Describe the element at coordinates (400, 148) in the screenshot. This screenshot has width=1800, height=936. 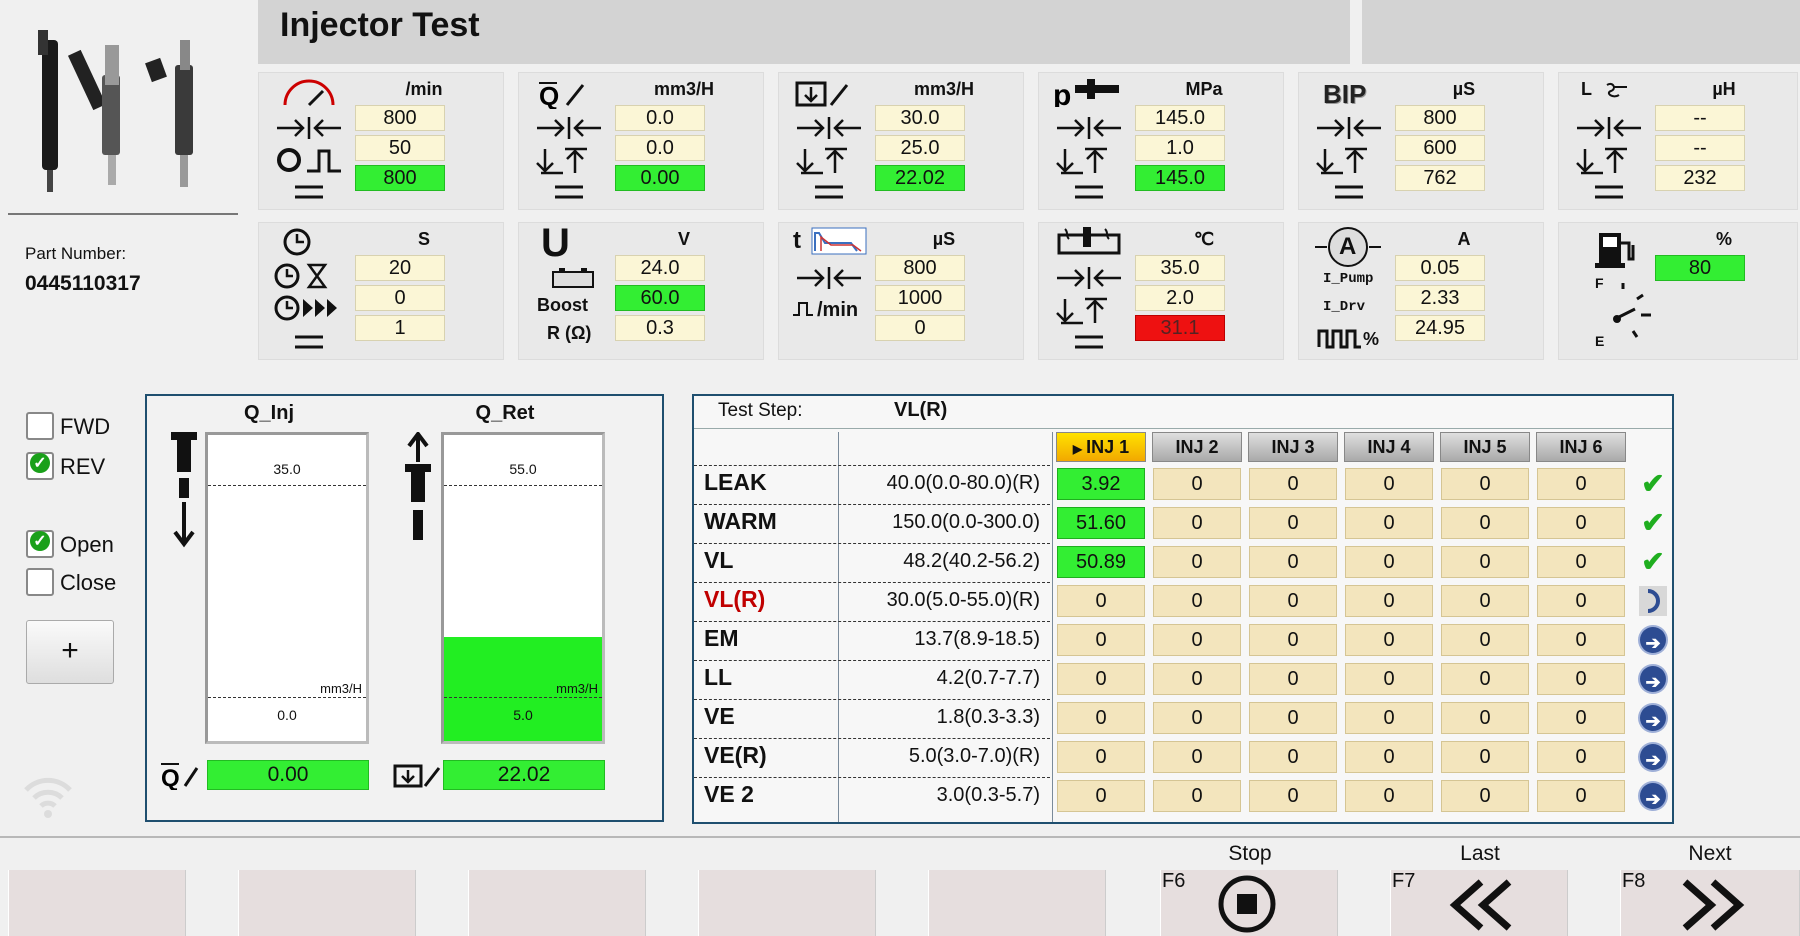
I see `speed-step: 50` at that location.